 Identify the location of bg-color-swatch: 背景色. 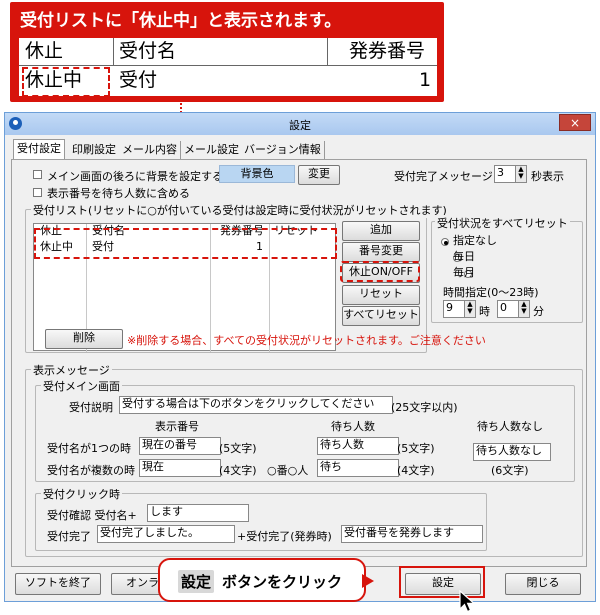
(257, 174).